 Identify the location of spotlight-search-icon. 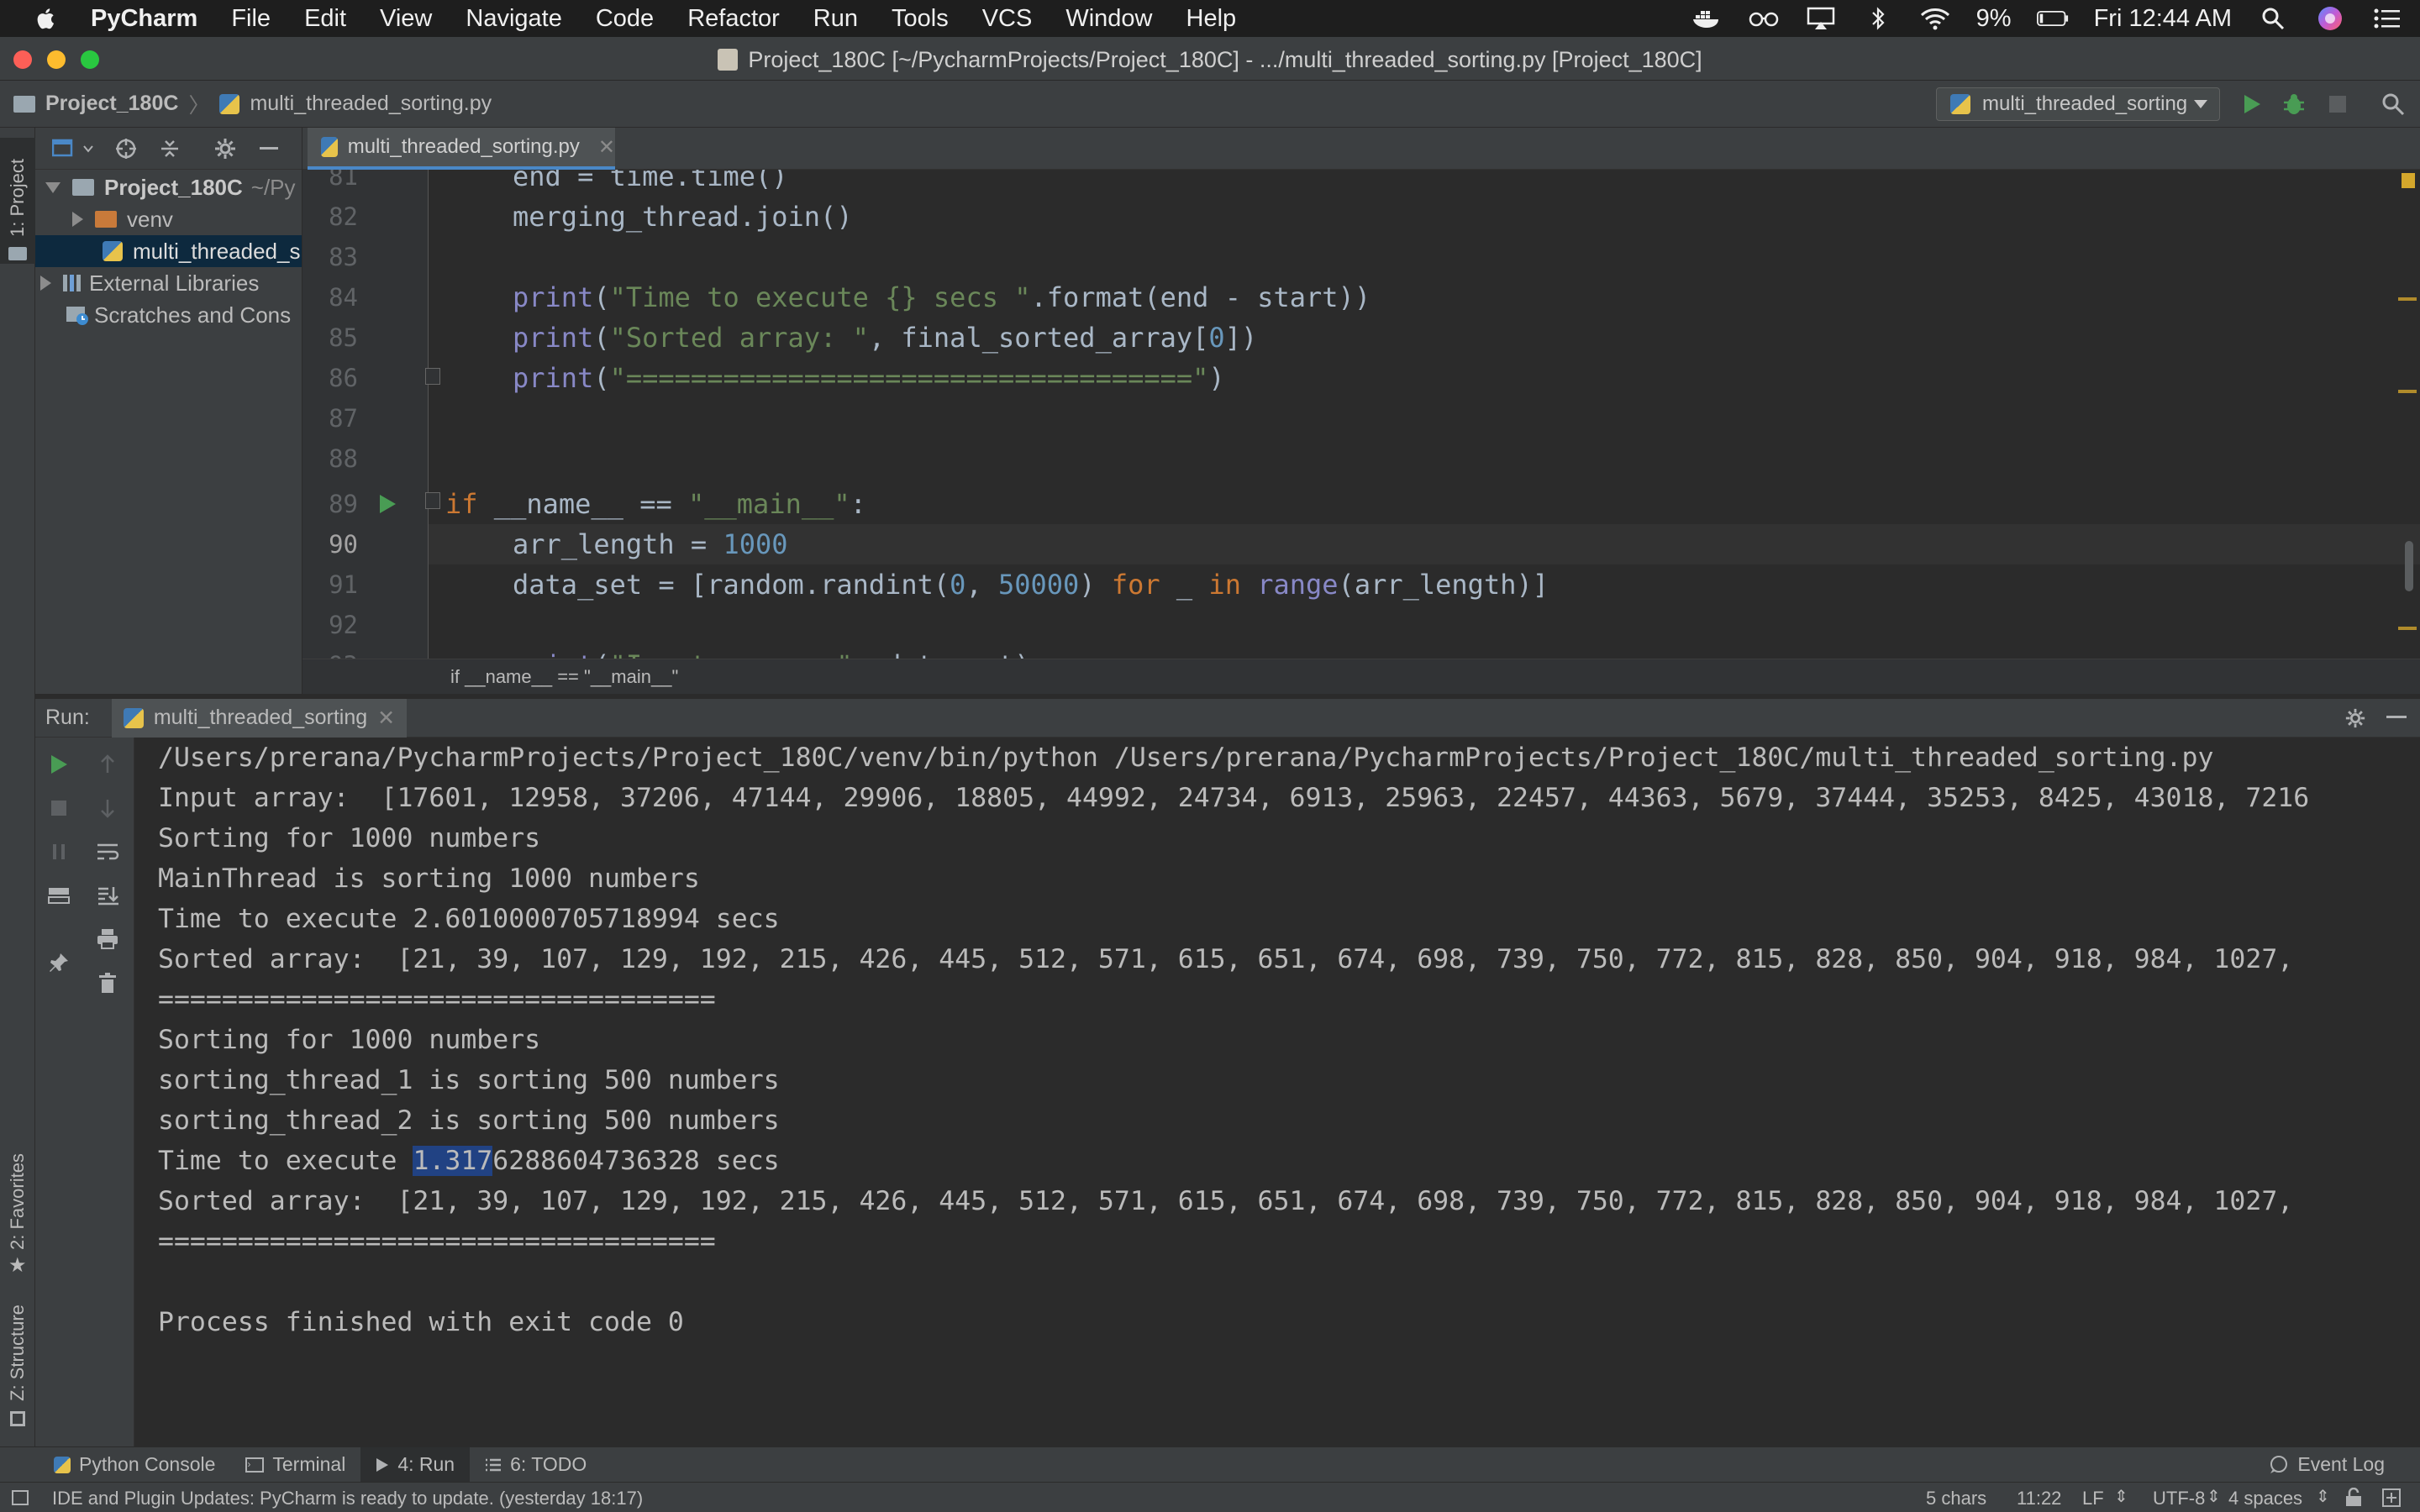
(2273, 18).